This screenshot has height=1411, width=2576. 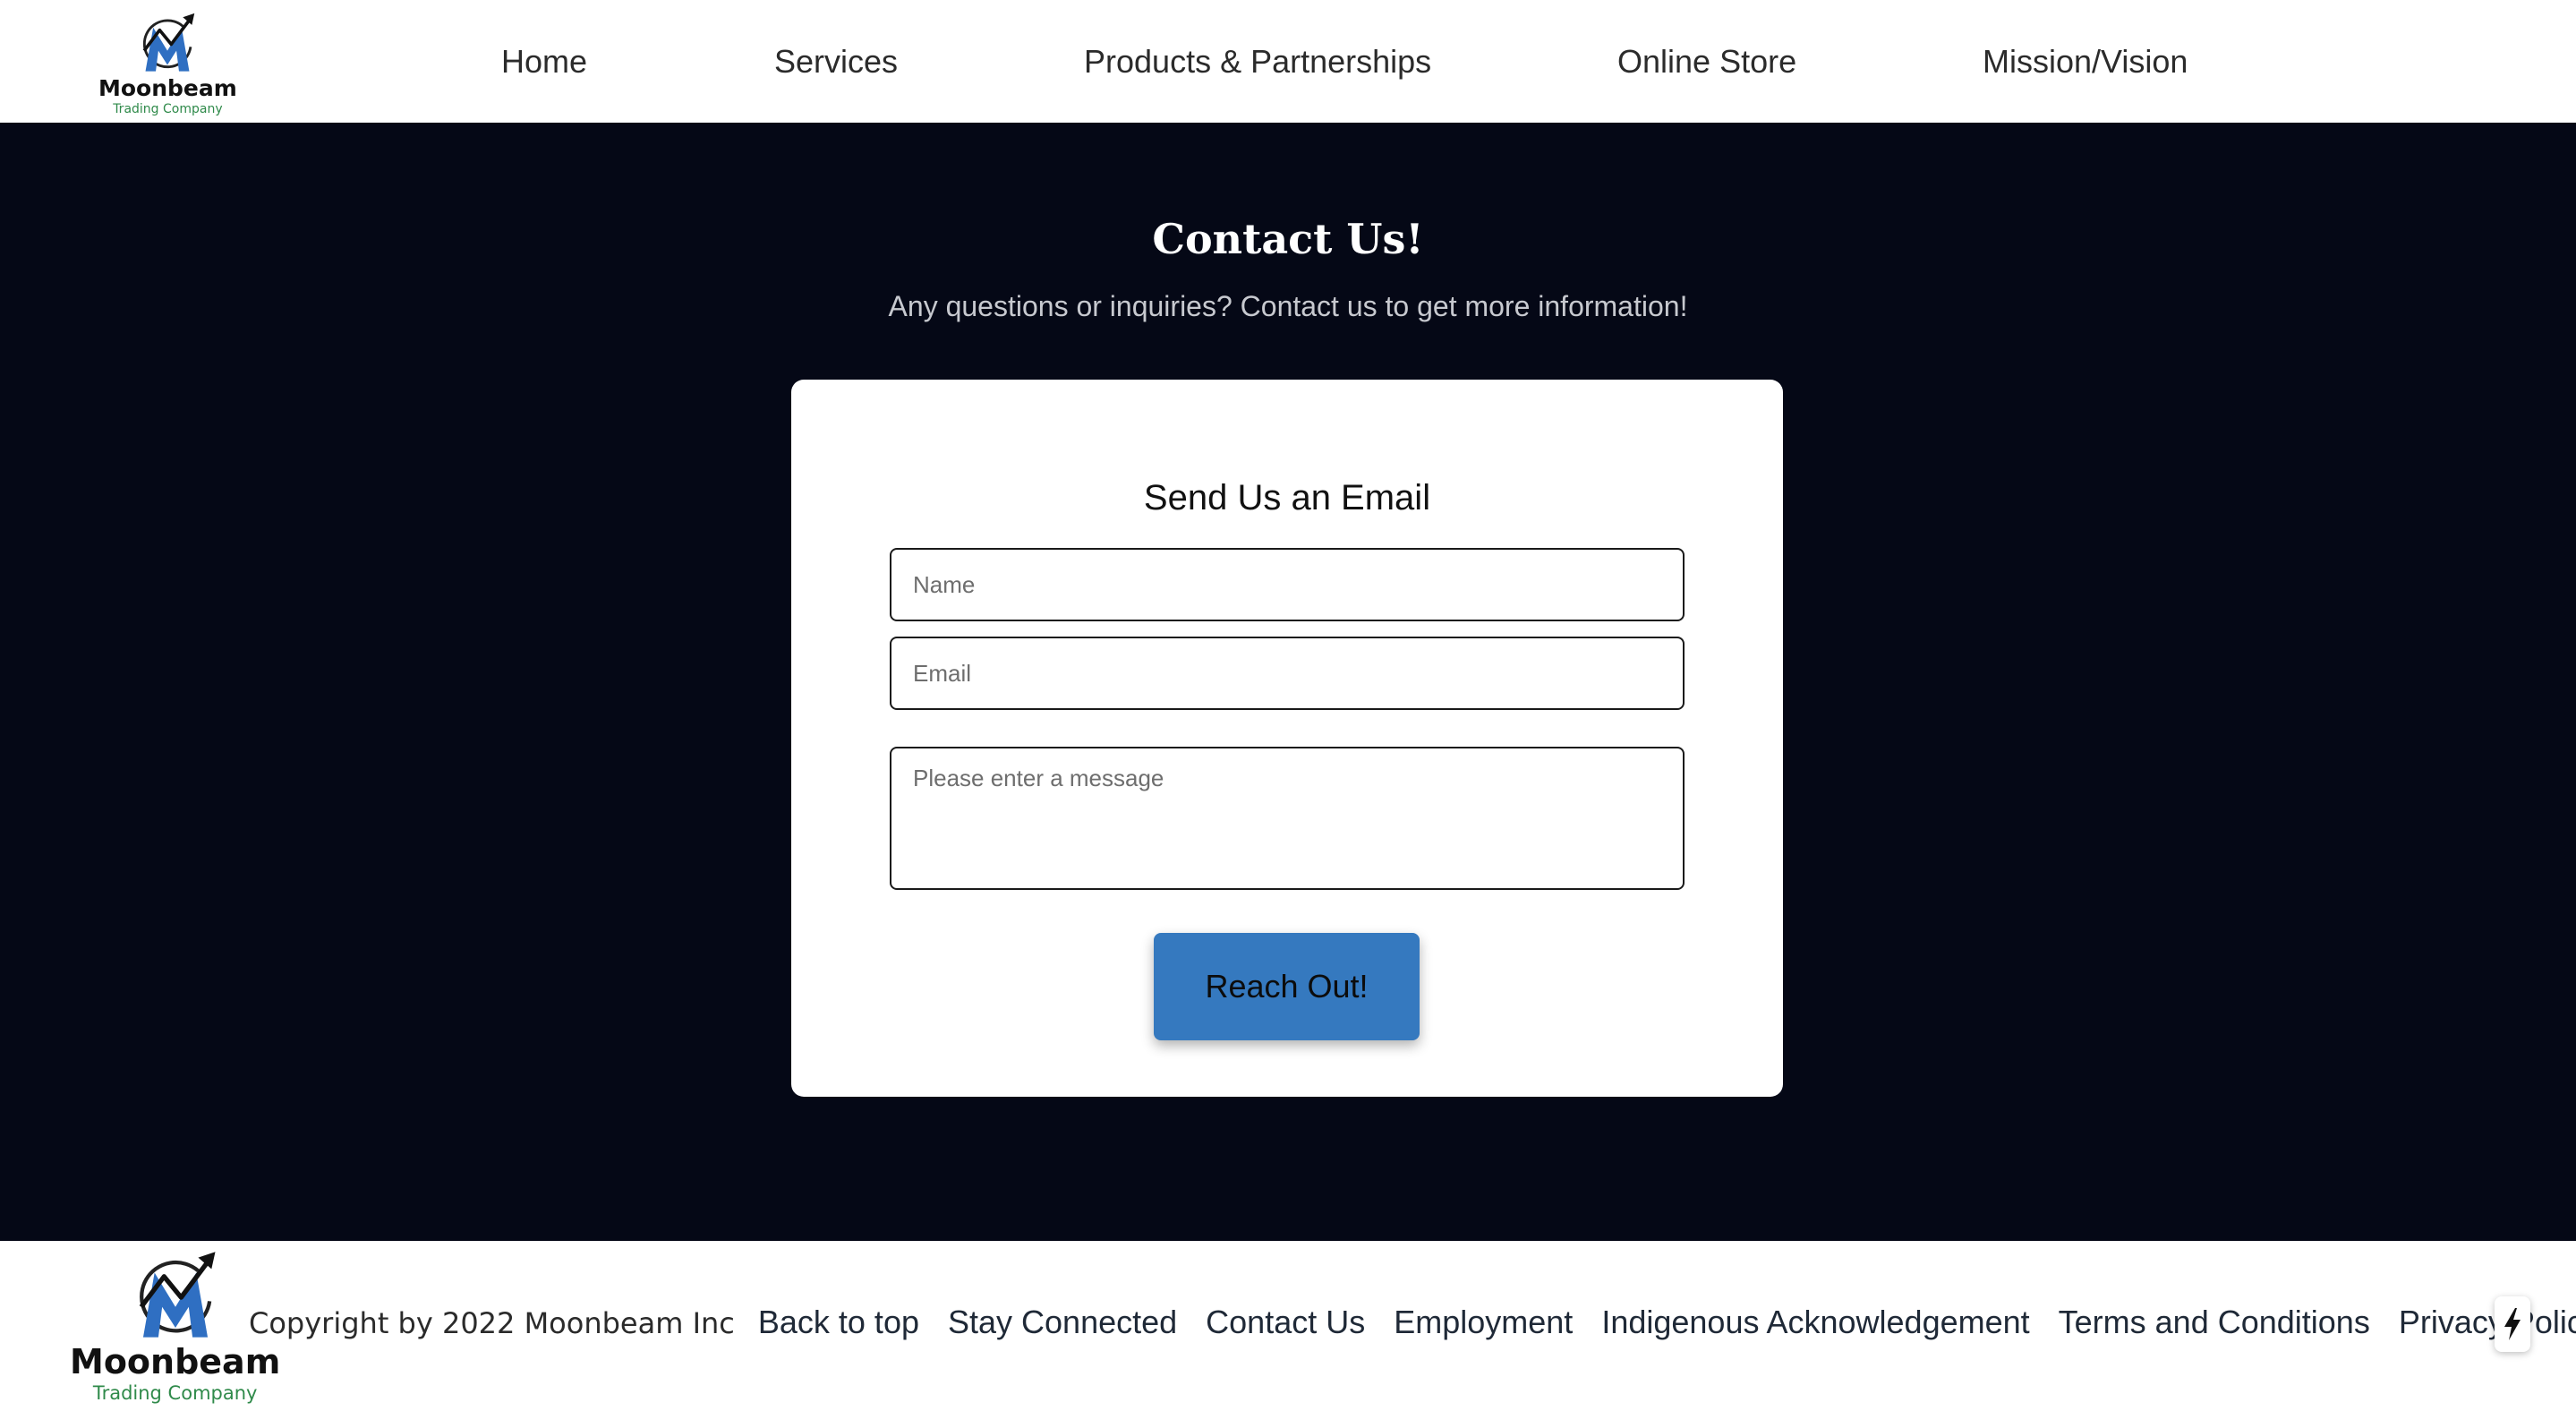 What do you see at coordinates (1287, 986) in the screenshot?
I see `reach-out-button: Reach Out!` at bounding box center [1287, 986].